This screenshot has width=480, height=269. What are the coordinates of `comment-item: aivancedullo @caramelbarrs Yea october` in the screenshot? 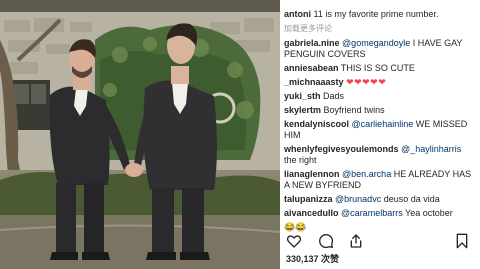 It's located at (380, 213).